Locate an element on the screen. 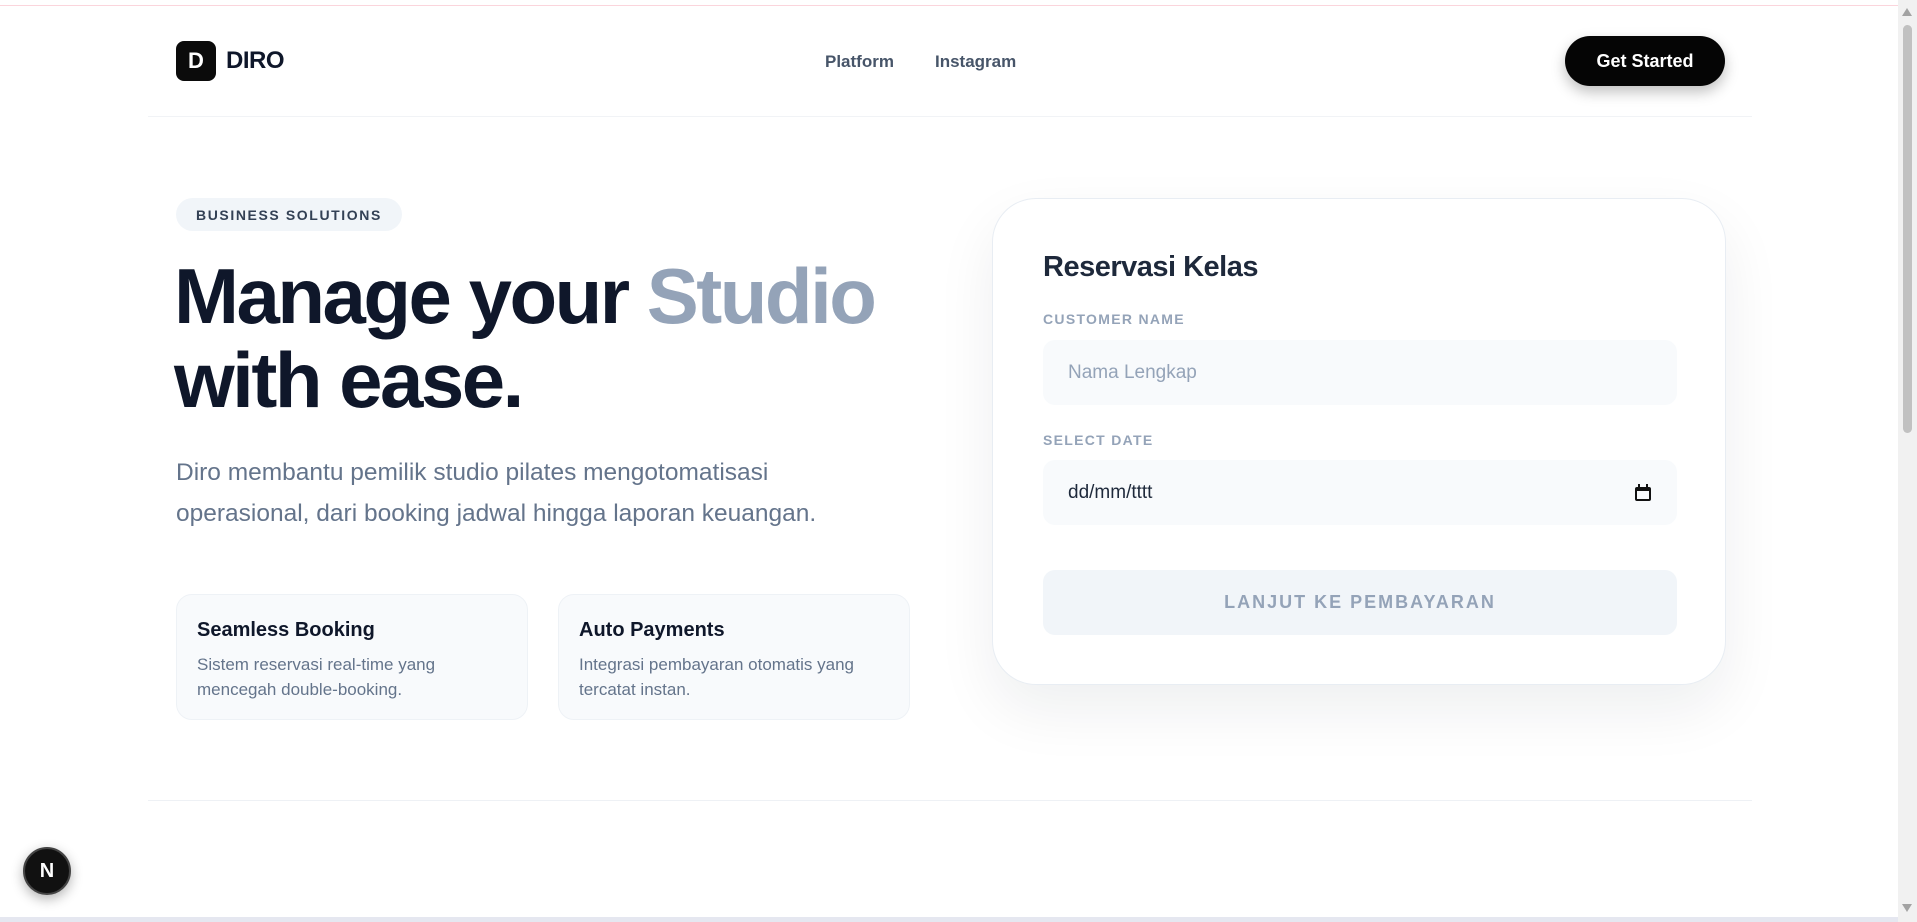 The width and height of the screenshot is (1917, 922). continue-to-payment-button: LANJUT KE PEMBAYARAN is located at coordinates (1360, 602).